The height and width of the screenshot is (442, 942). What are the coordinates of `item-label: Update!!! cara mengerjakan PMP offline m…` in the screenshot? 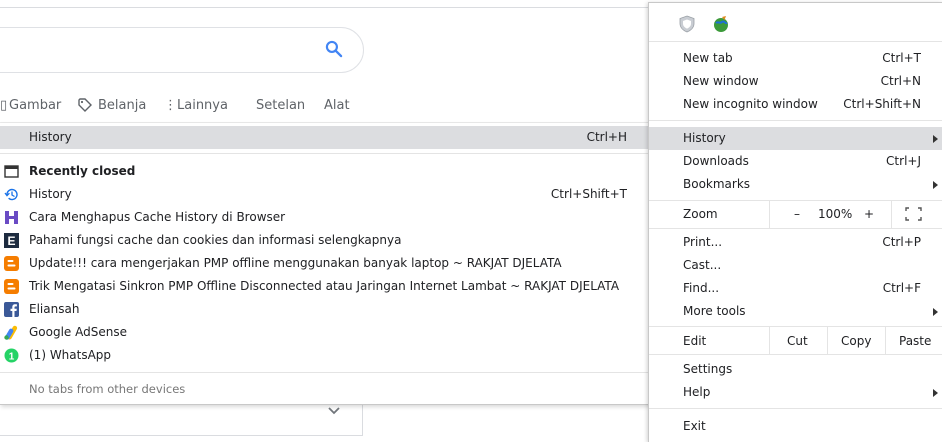 It's located at (295, 263).